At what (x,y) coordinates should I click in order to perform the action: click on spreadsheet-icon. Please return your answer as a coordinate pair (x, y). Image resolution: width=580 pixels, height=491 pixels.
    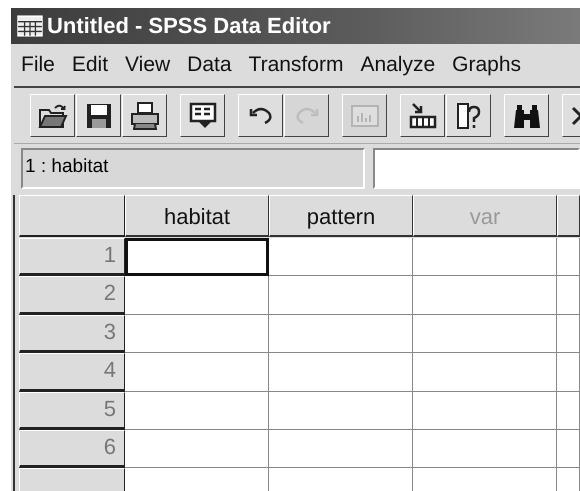
    Looking at the image, I should click on (30, 26).